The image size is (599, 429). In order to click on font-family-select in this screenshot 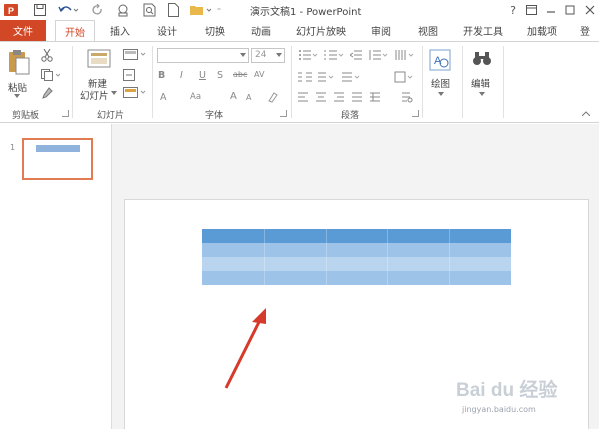, I will do `click(203, 55)`.